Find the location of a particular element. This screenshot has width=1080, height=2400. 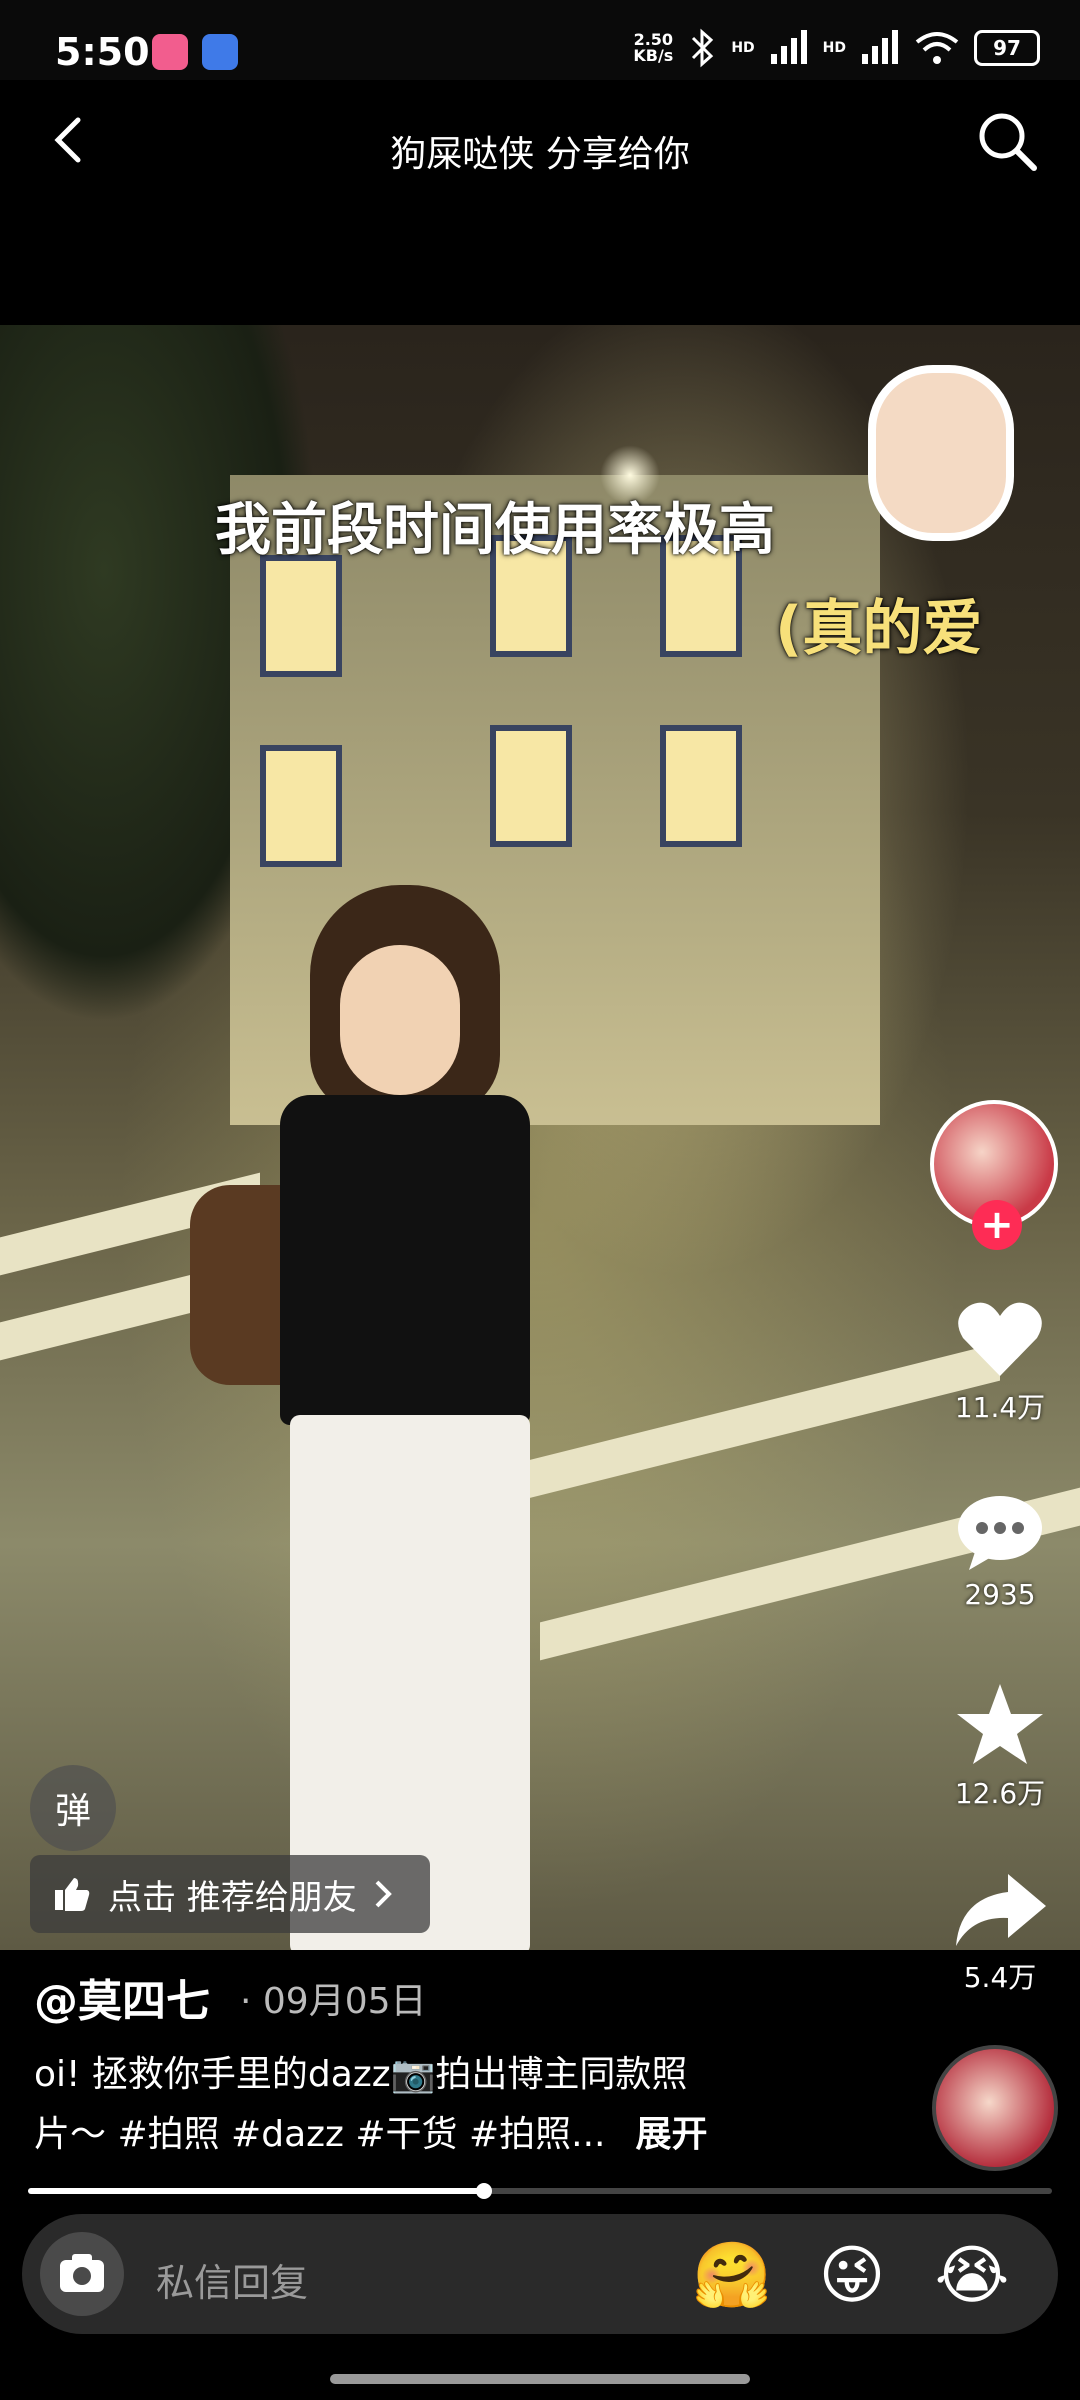

hd-label: HD is located at coordinates (743, 48).